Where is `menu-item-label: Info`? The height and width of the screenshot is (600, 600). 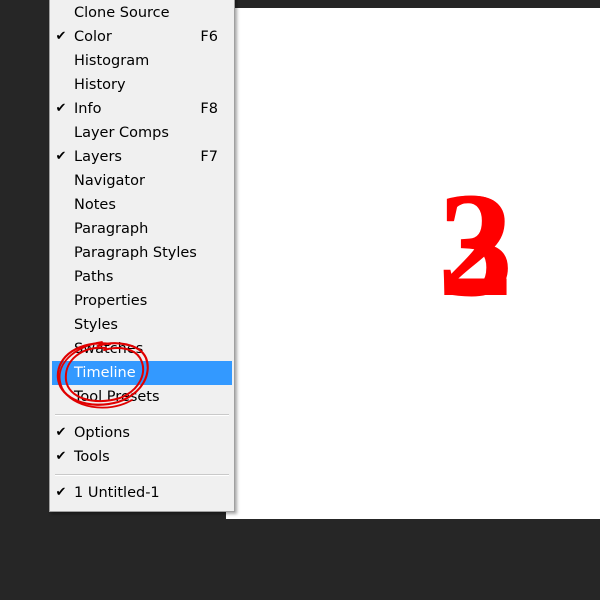
menu-item-label: Info is located at coordinates (88, 109).